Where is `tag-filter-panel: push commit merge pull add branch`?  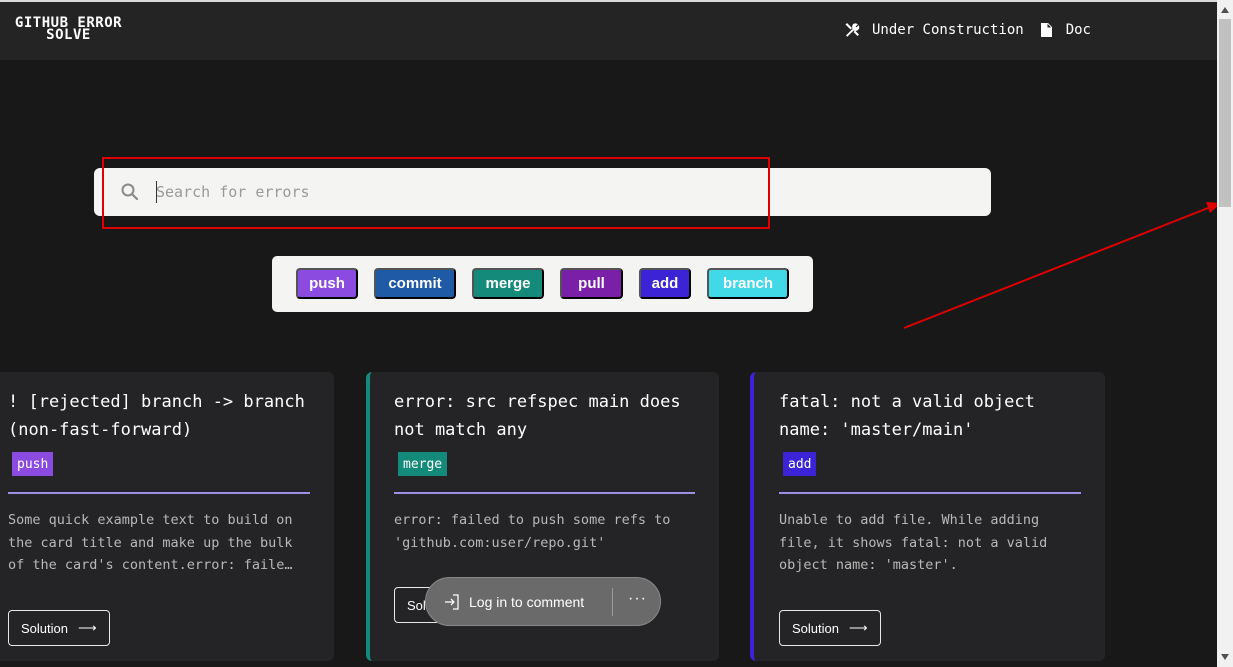 tag-filter-panel: push commit merge pull add branch is located at coordinates (542, 284).